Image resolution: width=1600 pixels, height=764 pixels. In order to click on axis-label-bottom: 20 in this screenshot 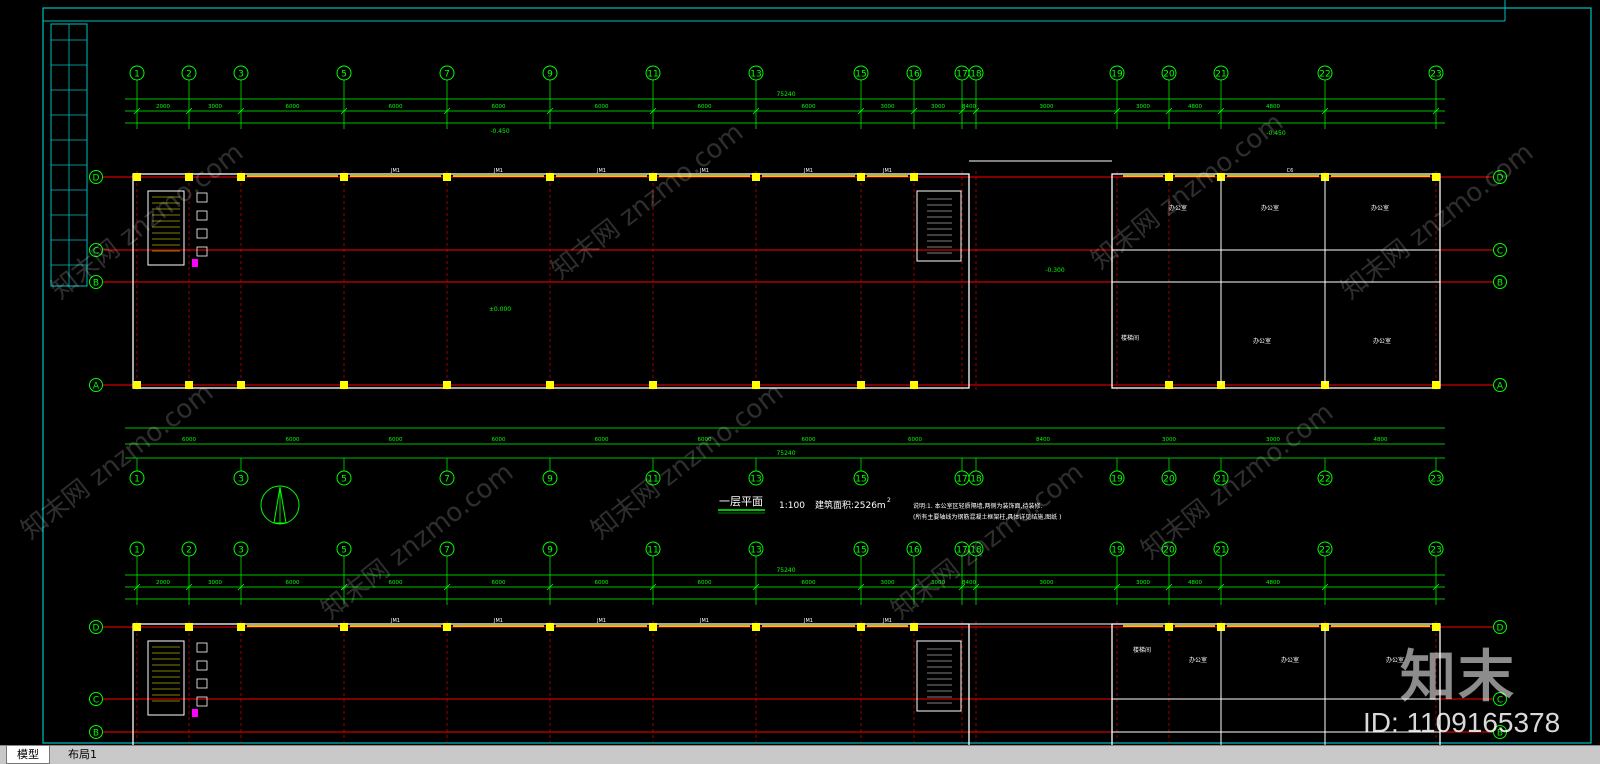, I will do `click(1169, 480)`.